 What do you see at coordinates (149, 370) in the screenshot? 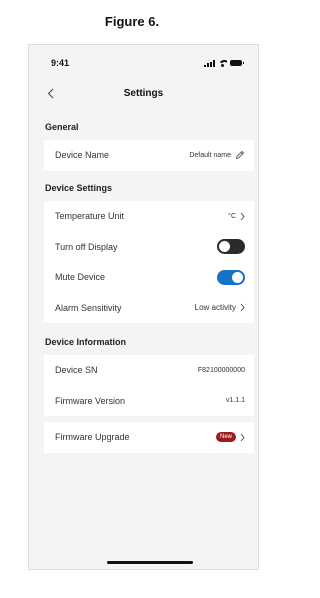
I see `row-device-sn: Device SN F82100000000` at bounding box center [149, 370].